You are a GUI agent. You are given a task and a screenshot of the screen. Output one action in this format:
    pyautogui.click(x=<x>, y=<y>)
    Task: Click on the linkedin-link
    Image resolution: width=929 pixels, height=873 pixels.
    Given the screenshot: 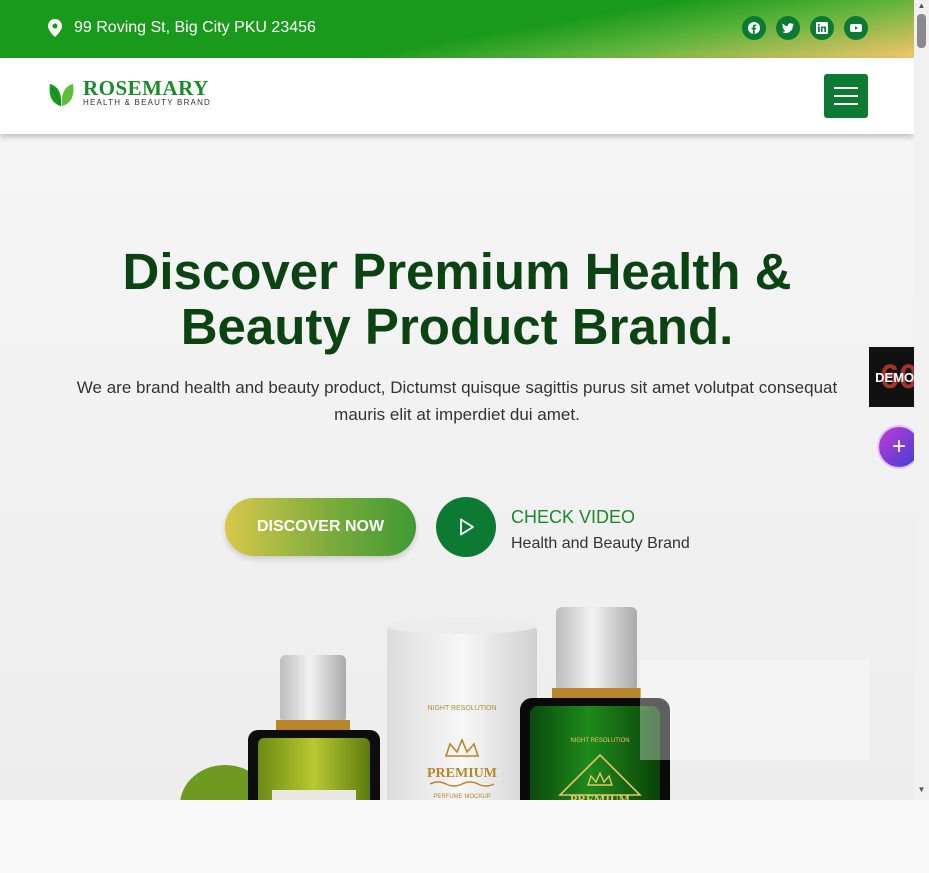 What is the action you would take?
    pyautogui.click(x=822, y=28)
    